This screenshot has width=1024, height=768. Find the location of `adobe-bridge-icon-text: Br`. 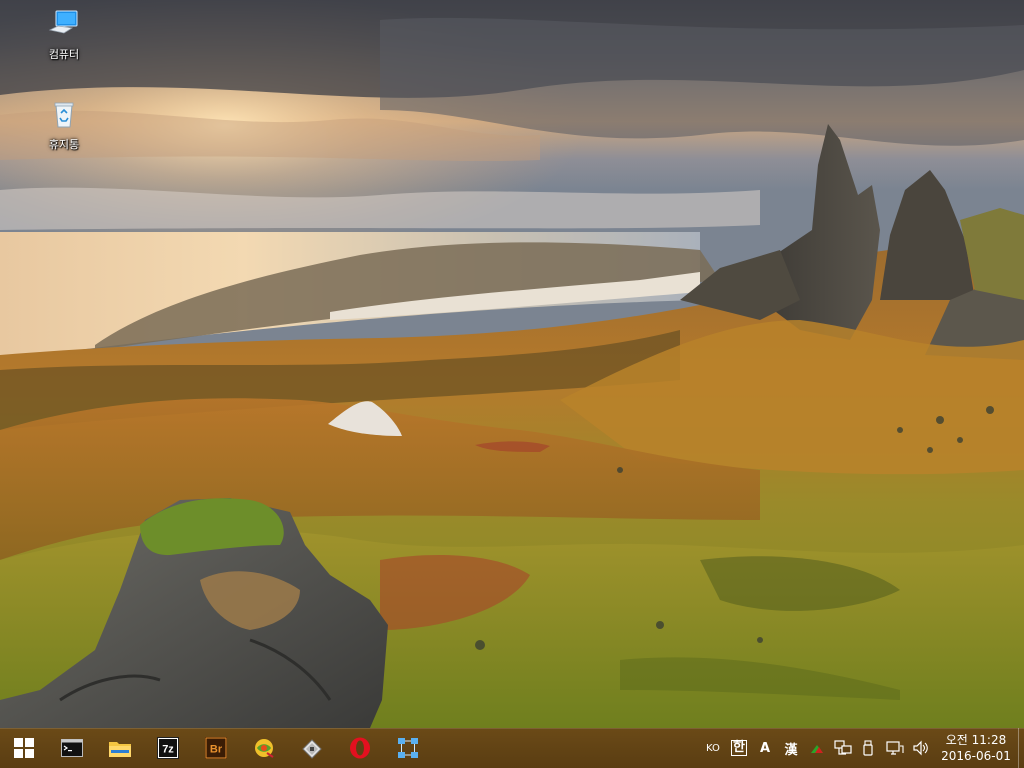

adobe-bridge-icon-text: Br is located at coordinates (216, 750).